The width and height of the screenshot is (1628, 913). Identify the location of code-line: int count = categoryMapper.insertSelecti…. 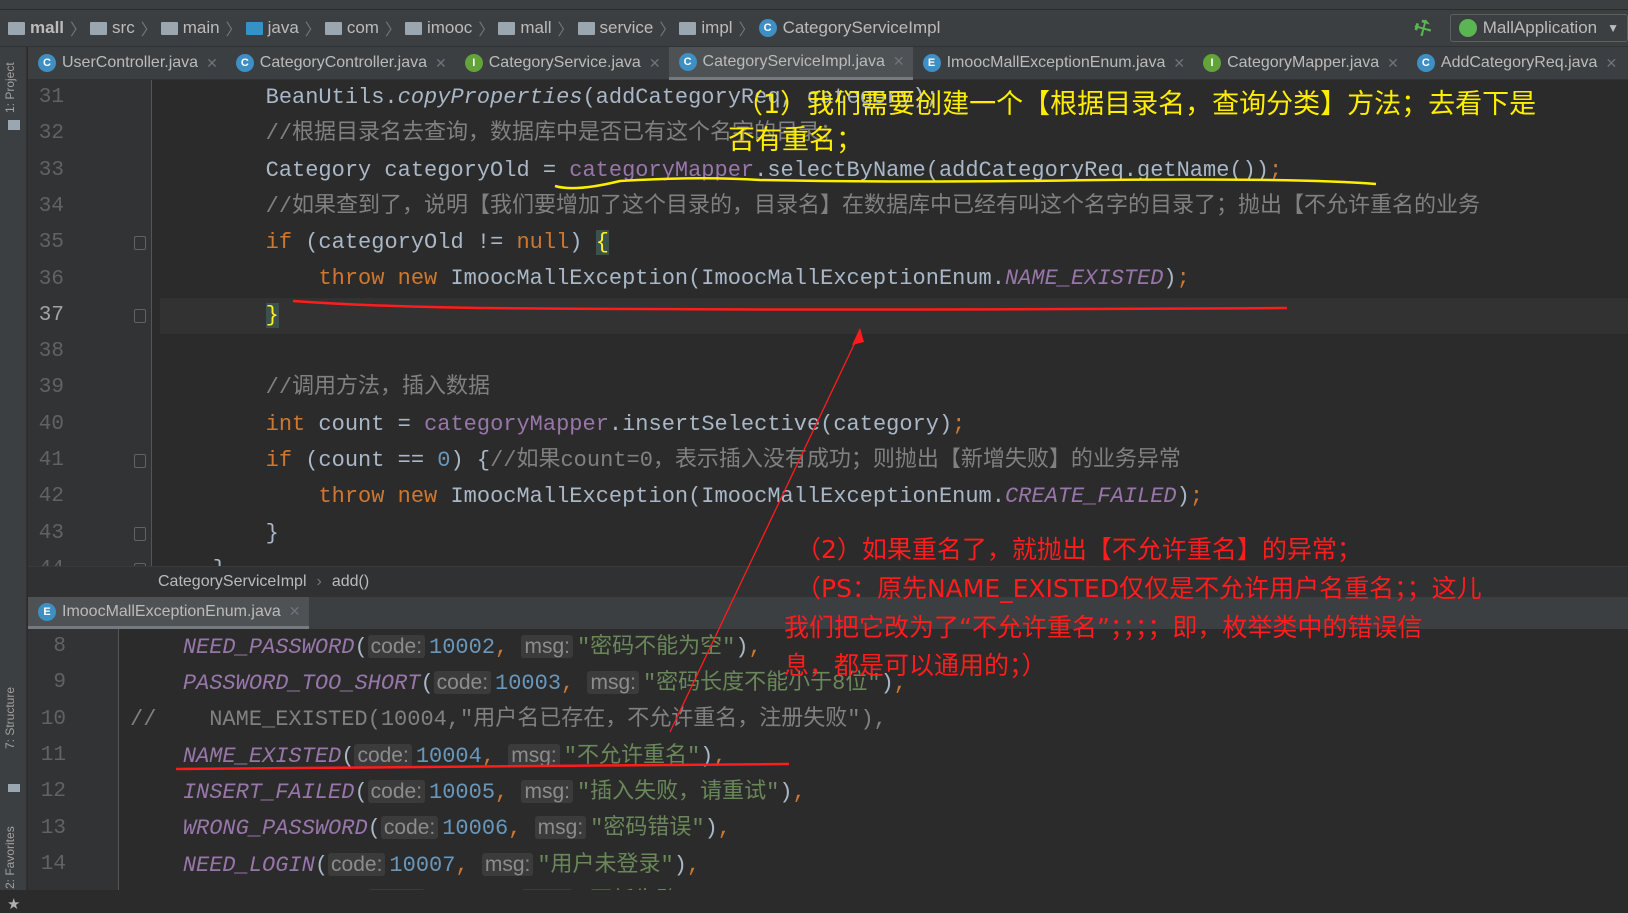
(894, 425).